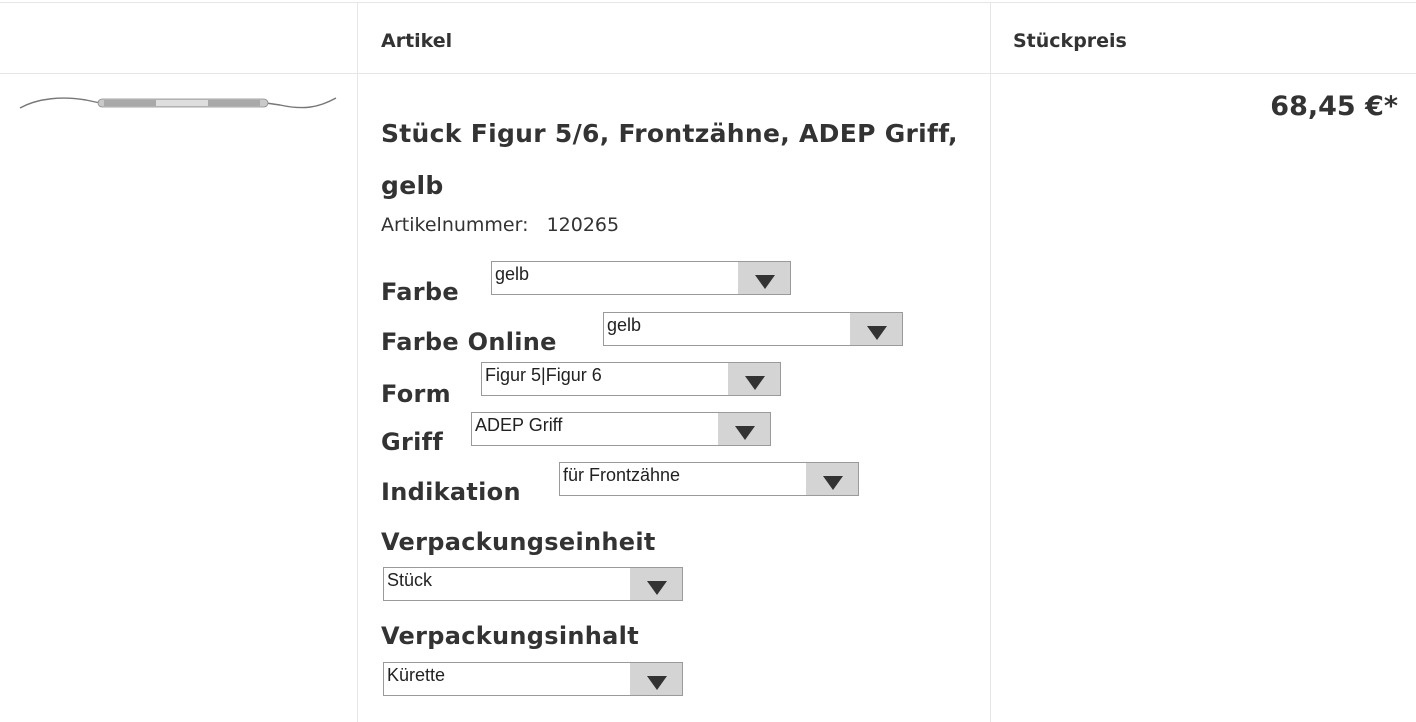 The image size is (1416, 722). I want to click on article-number: Artikelnummer: 120265, so click(500, 225).